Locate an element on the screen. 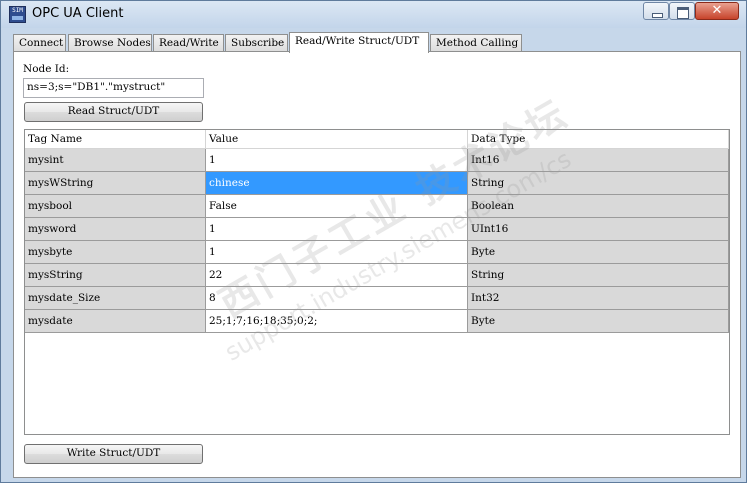 This screenshot has height=483, width=747. close-button: ✕ is located at coordinates (717, 11).